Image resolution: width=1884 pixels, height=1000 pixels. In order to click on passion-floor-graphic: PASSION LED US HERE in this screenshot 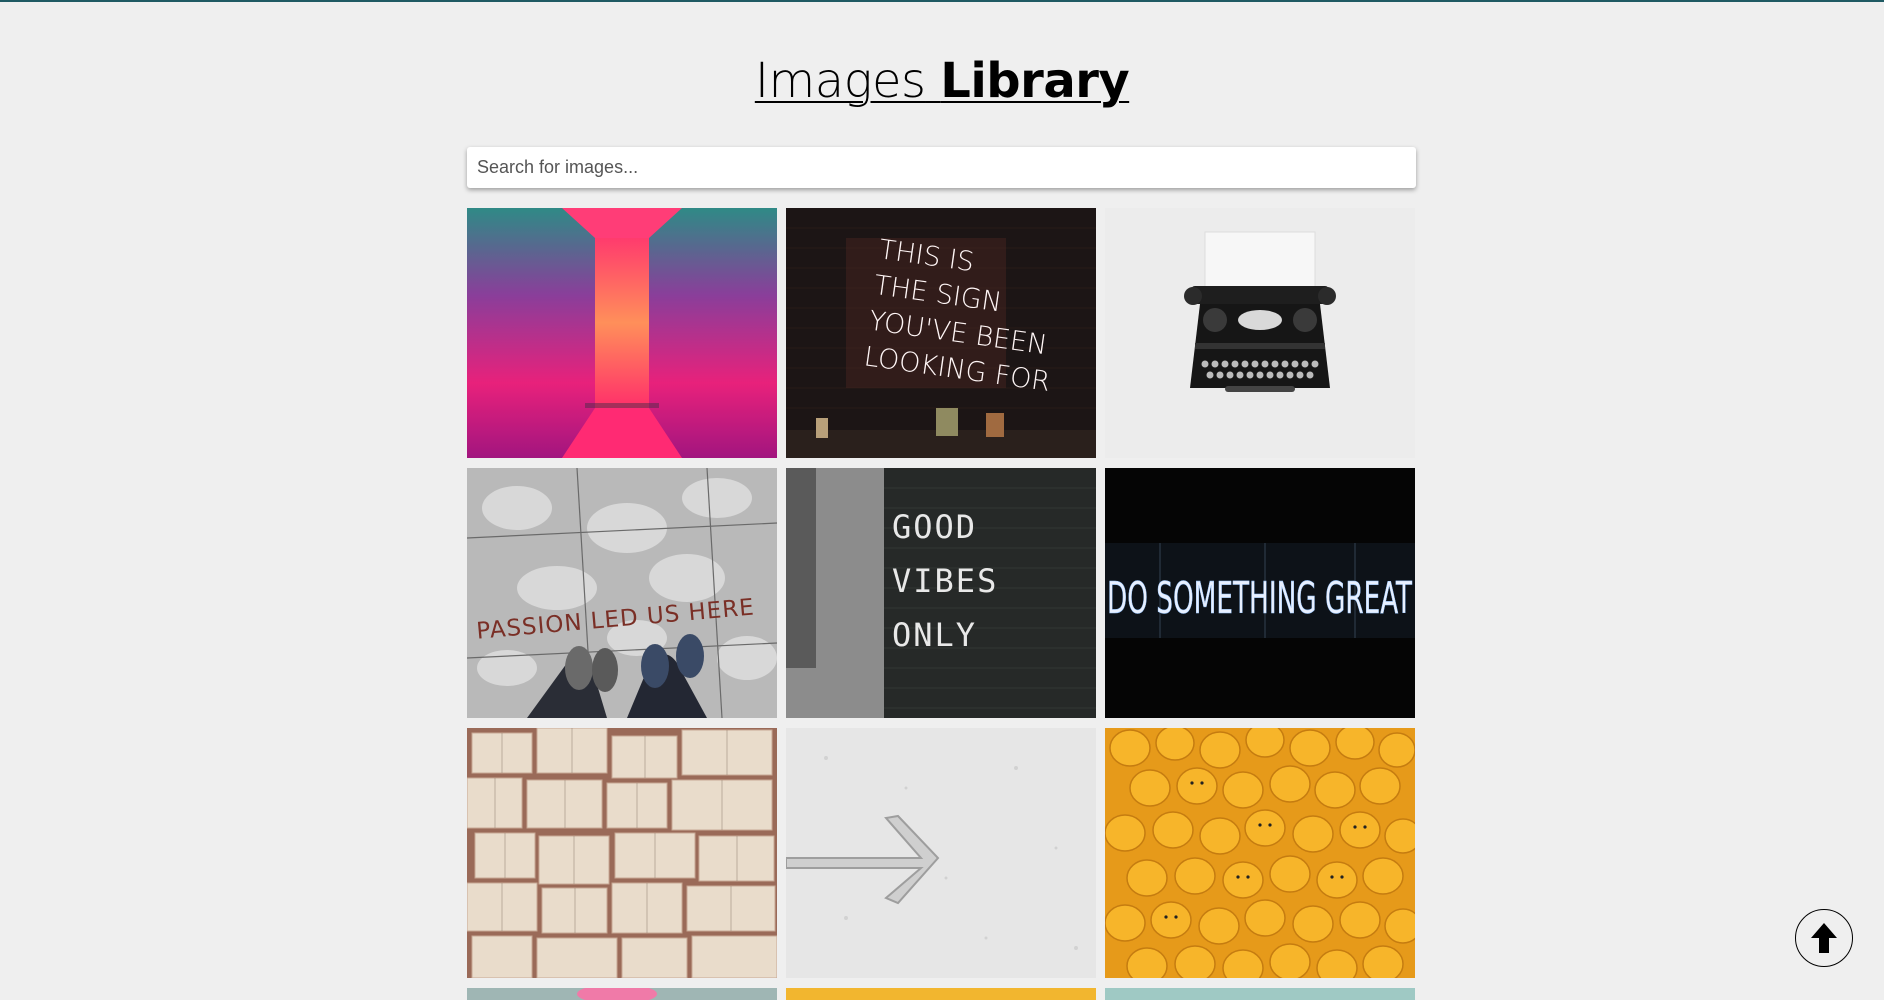, I will do `click(622, 593)`.